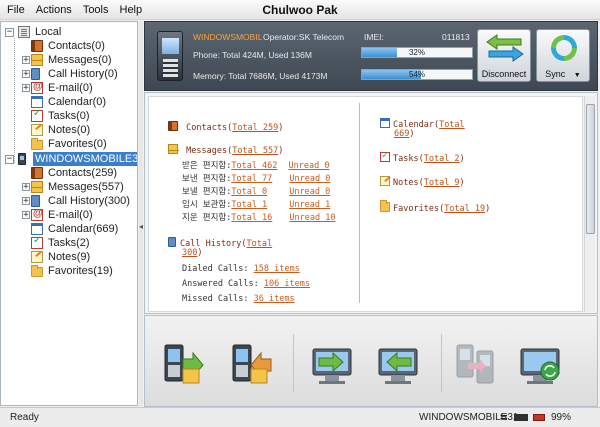  What do you see at coordinates (332, 364) in the screenshot?
I see `backup-to-pc-icon` at bounding box center [332, 364].